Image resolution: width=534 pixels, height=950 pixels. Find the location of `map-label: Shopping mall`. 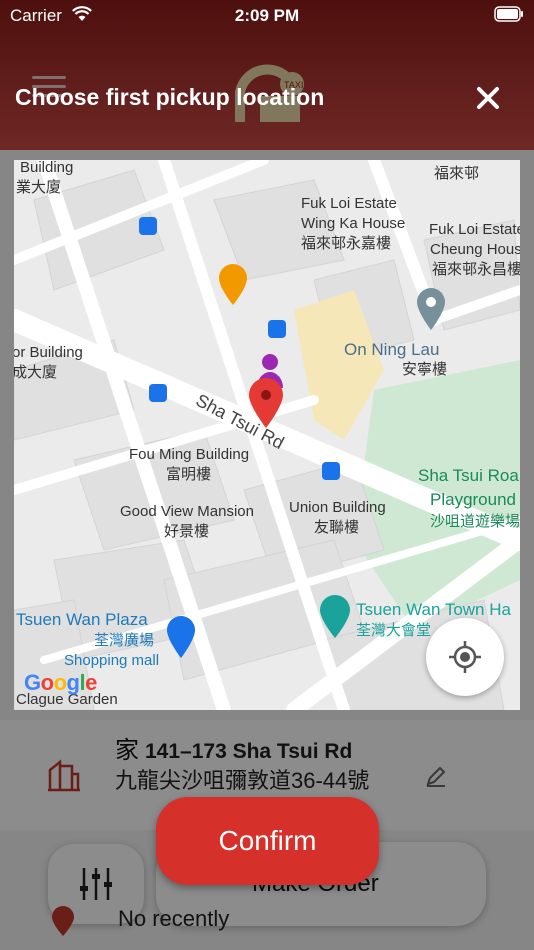

map-label: Shopping mall is located at coordinates (112, 660).